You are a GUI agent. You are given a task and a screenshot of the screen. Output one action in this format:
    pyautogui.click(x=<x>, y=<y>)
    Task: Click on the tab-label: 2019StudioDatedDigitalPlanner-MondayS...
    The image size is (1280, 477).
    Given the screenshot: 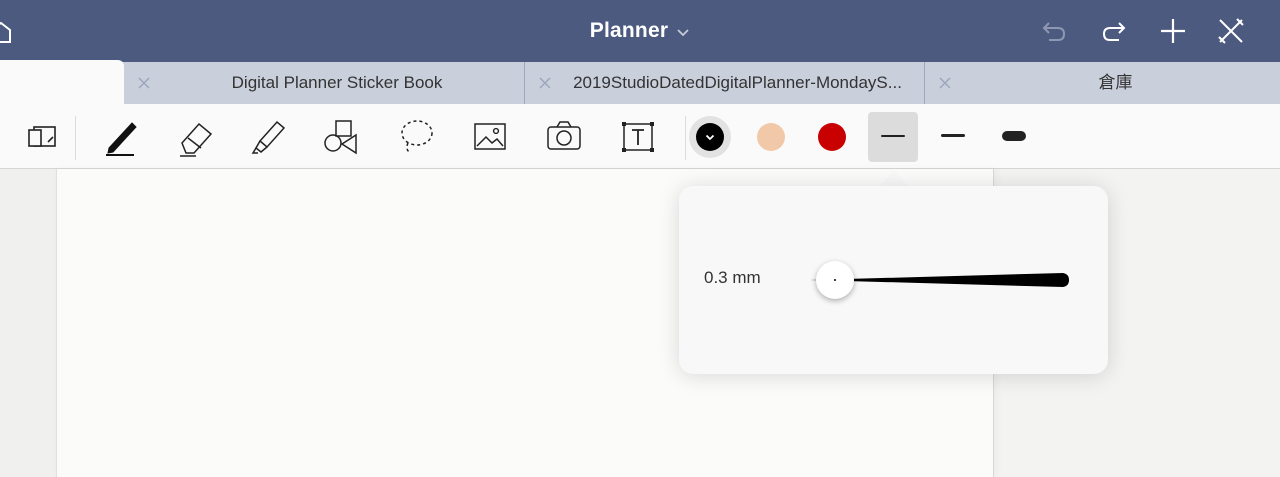 What is the action you would take?
    pyautogui.click(x=737, y=82)
    